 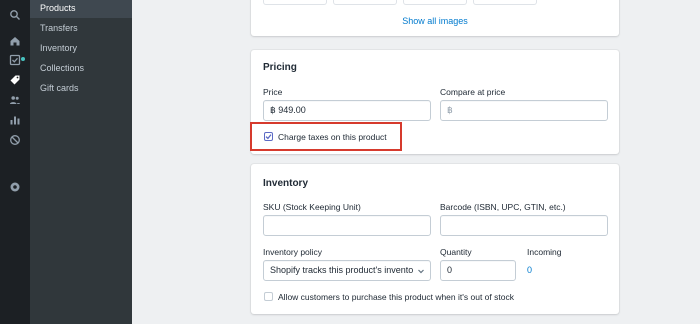 What do you see at coordinates (450, 110) in the screenshot?
I see `compare-at-price-placeholder: ฿` at bounding box center [450, 110].